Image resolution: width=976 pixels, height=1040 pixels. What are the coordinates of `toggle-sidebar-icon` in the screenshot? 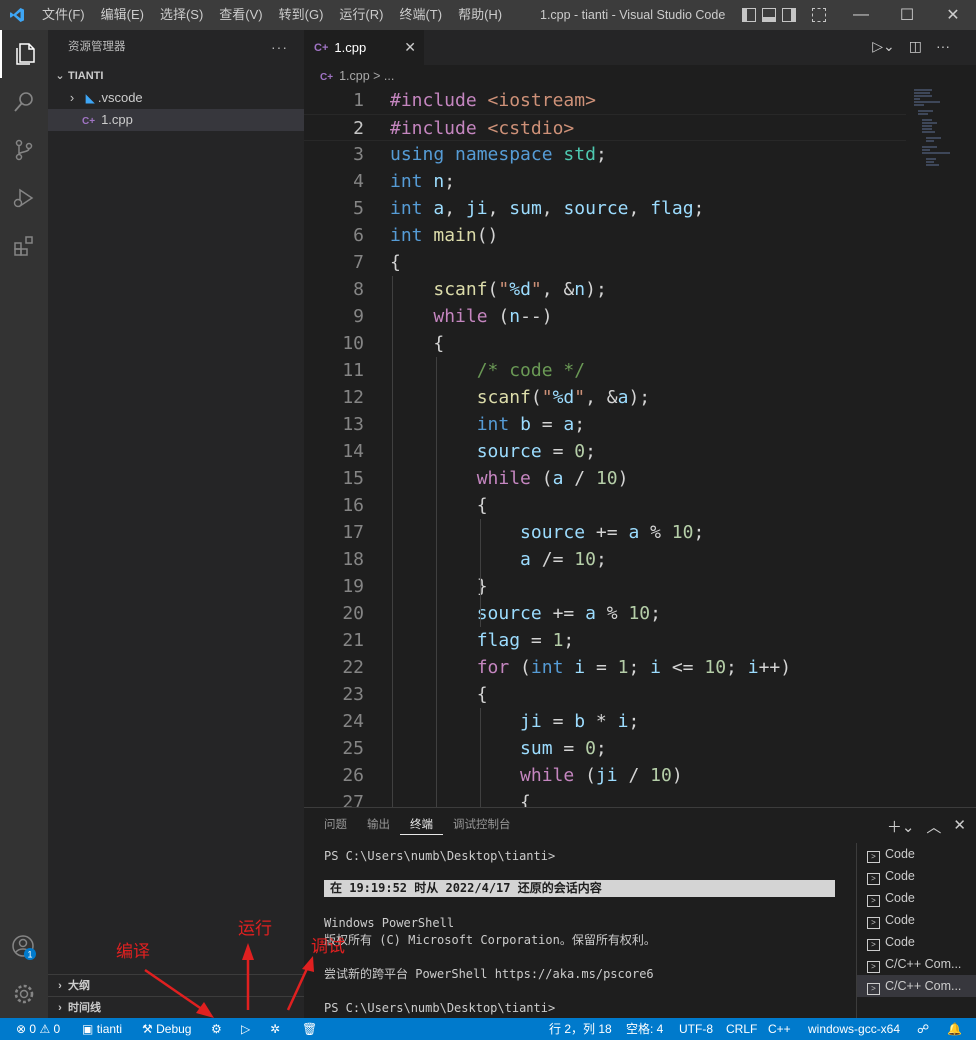 It's located at (749, 15).